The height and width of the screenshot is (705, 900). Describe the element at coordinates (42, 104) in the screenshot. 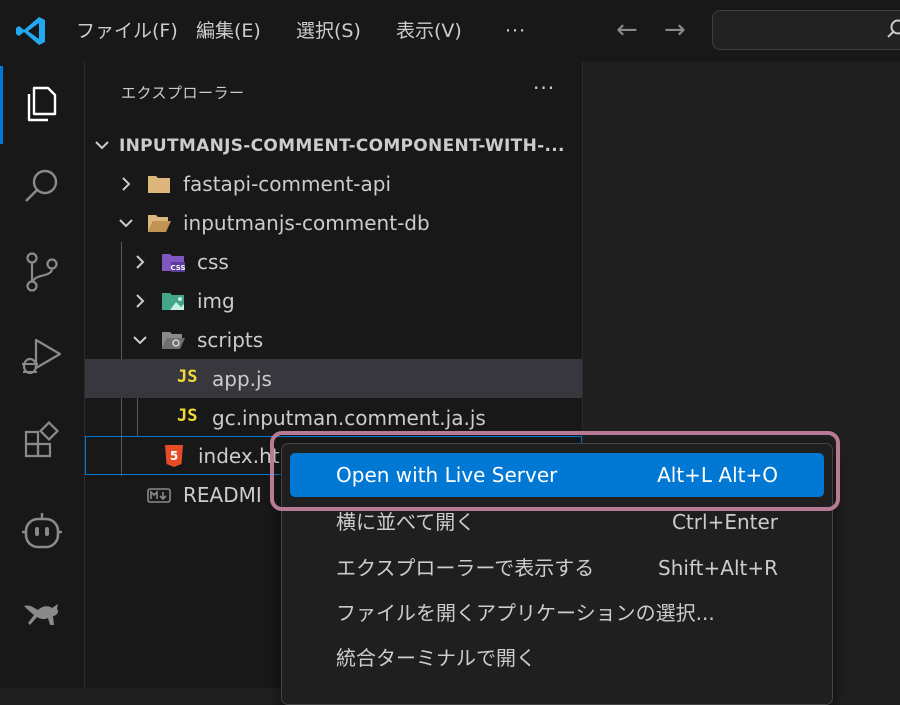

I see `explorer-icon` at that location.